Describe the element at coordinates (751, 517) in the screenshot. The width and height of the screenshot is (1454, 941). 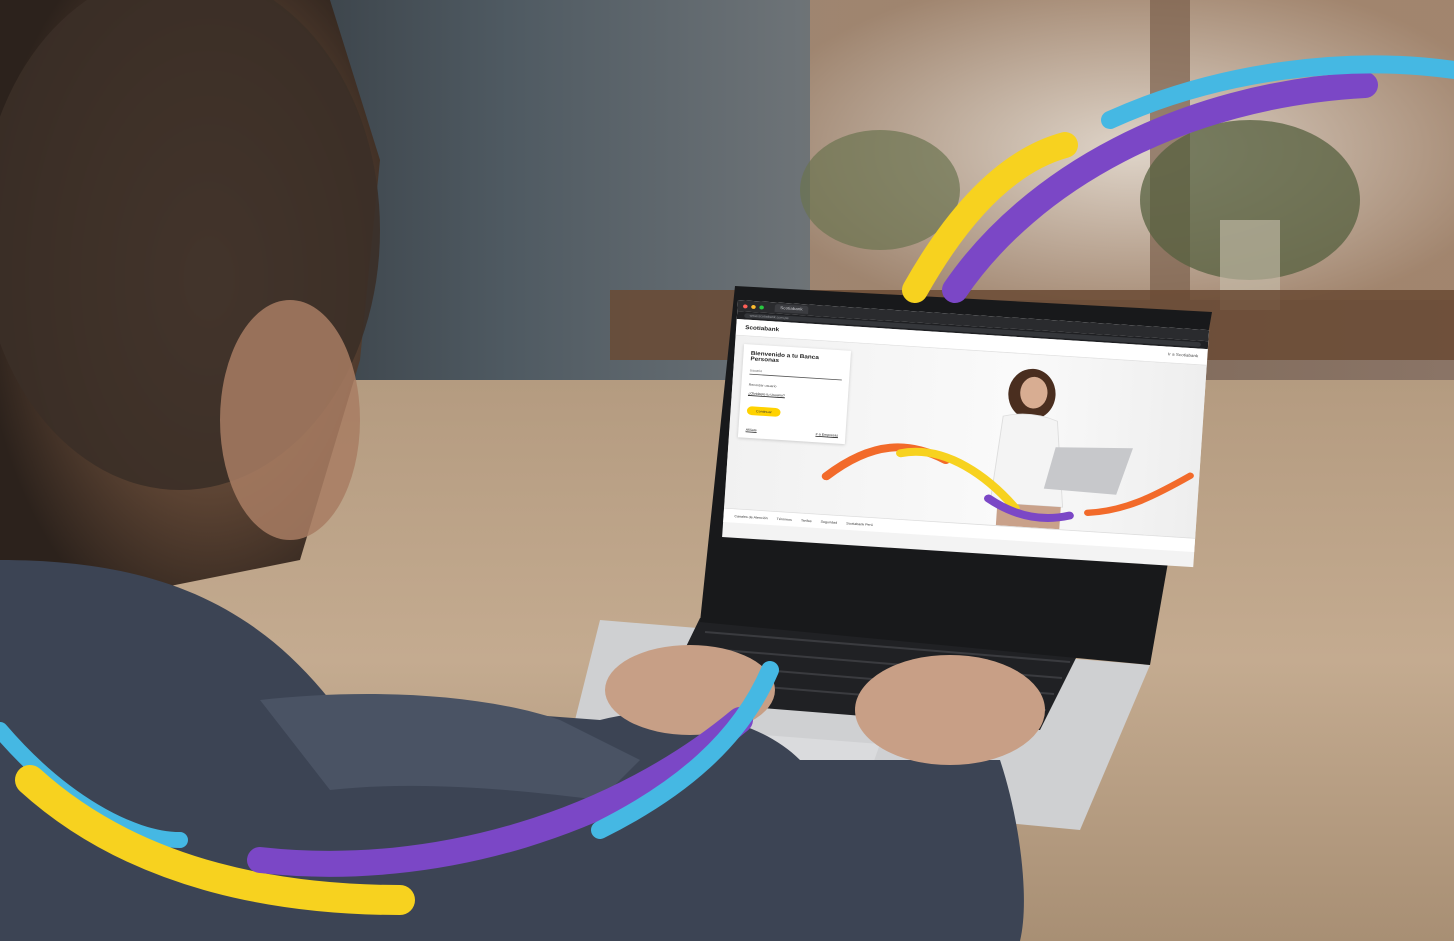
I see `footer-link: Canales de Atención` at that location.